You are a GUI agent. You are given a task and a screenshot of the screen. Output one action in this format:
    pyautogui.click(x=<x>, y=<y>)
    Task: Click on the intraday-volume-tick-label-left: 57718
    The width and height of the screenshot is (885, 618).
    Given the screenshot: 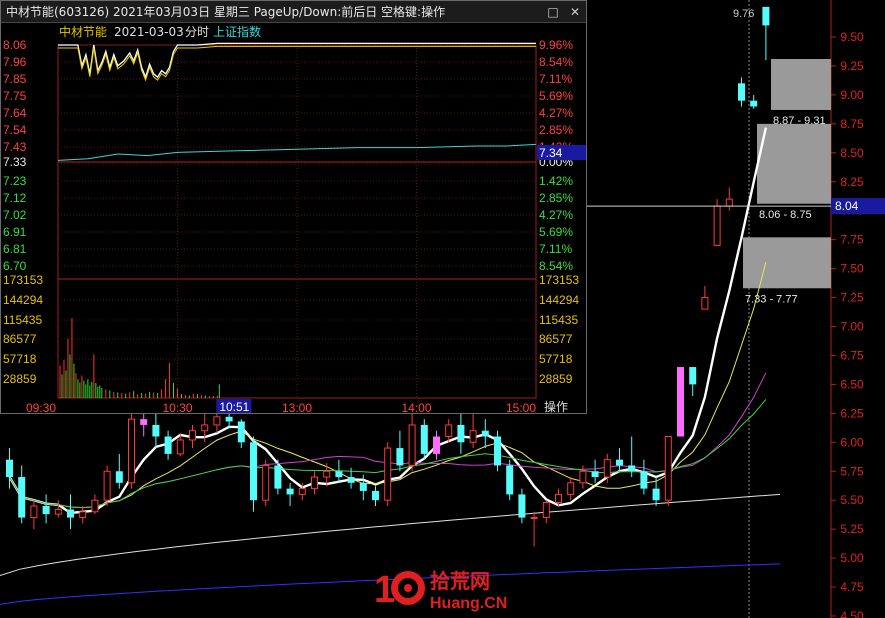 What is the action you would take?
    pyautogui.click(x=20, y=359)
    